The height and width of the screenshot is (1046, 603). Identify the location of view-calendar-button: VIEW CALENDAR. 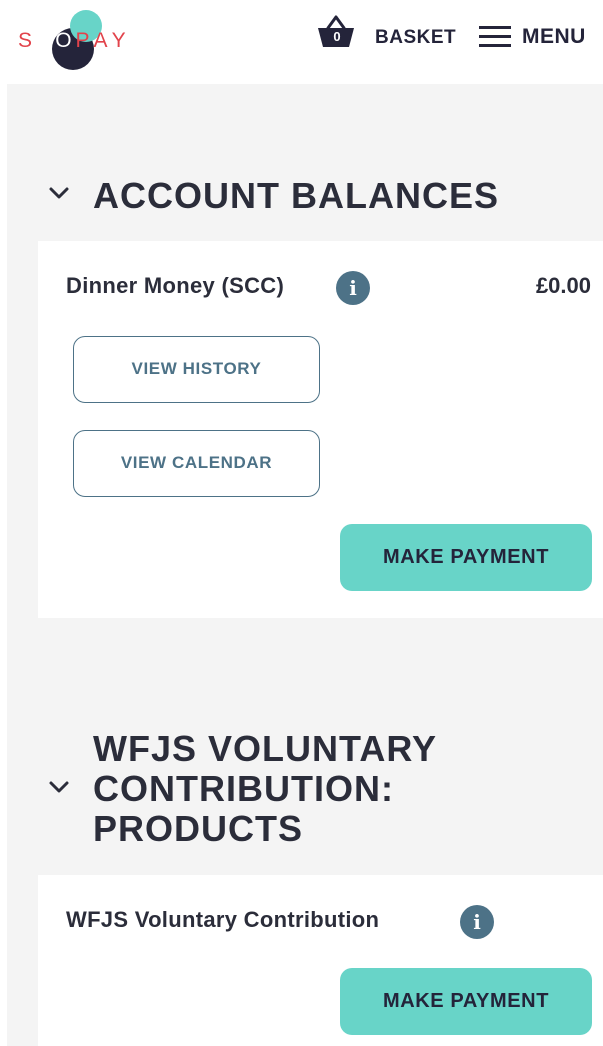
(196, 463).